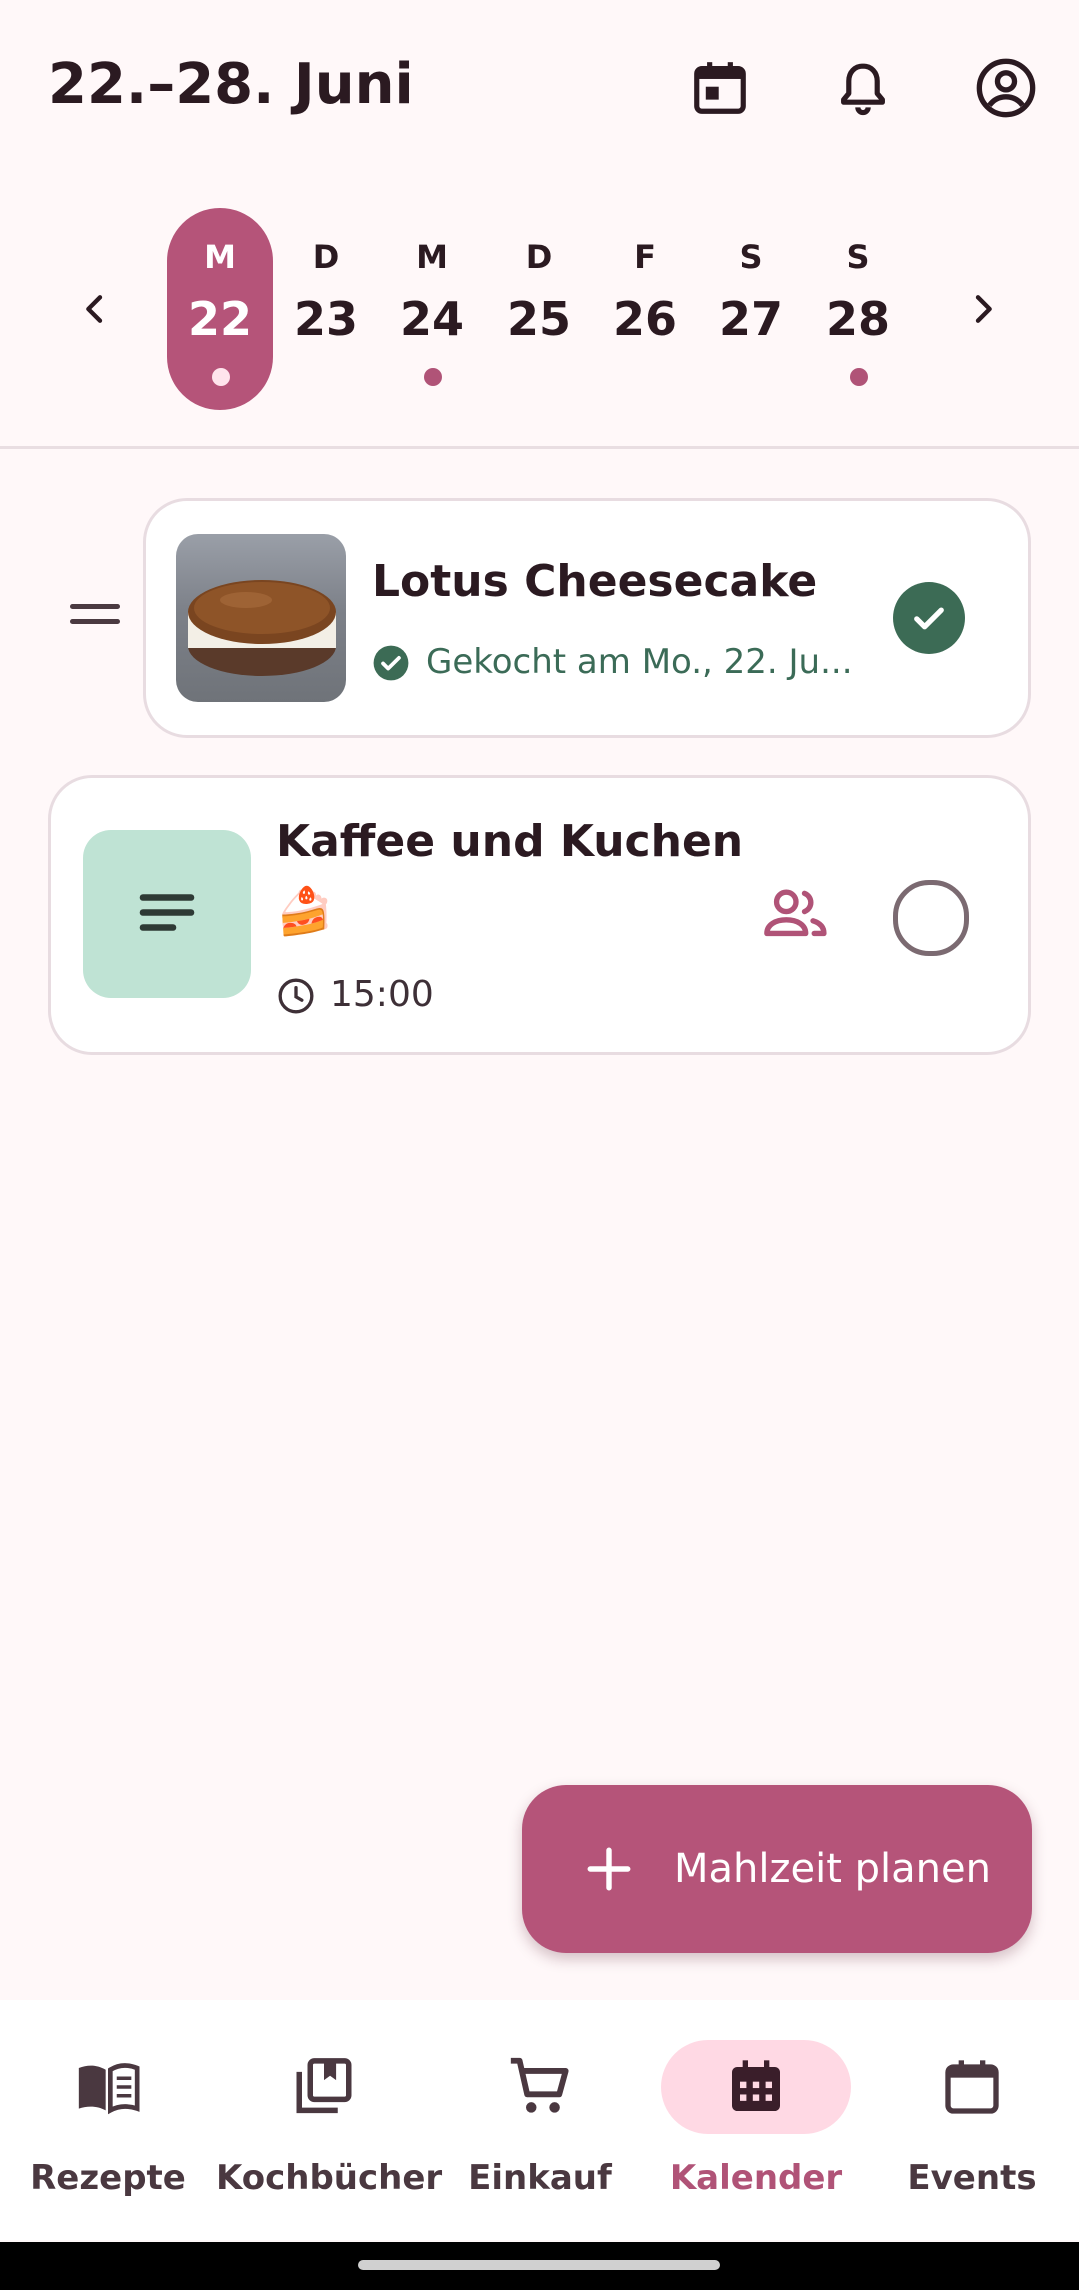 The width and height of the screenshot is (1079, 2290). Describe the element at coordinates (540, 2178) in the screenshot. I see `nav-label: Einkauf` at that location.